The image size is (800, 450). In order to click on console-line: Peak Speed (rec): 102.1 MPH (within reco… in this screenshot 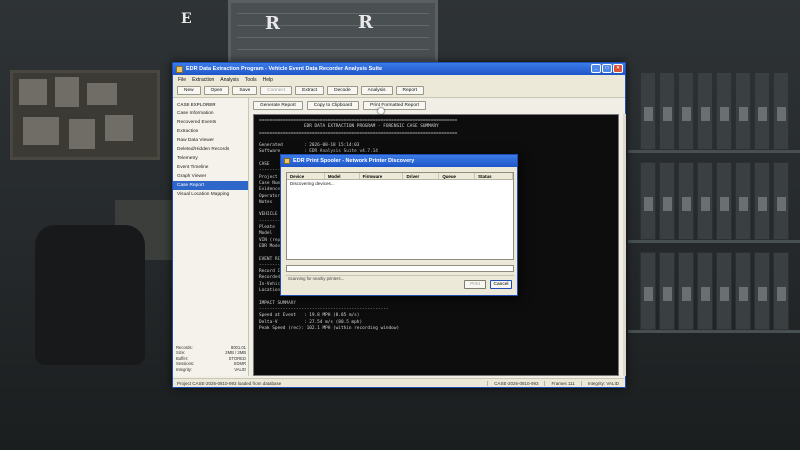, I will do `click(329, 328)`.